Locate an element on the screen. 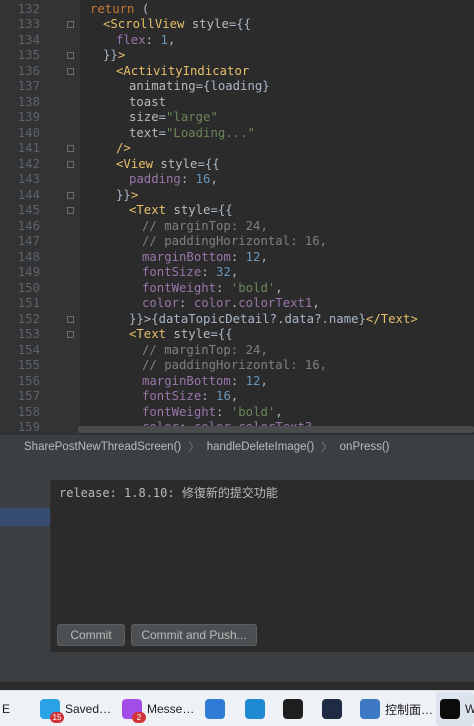 The image size is (474, 726). code-line: 135}}> is located at coordinates (237, 56).